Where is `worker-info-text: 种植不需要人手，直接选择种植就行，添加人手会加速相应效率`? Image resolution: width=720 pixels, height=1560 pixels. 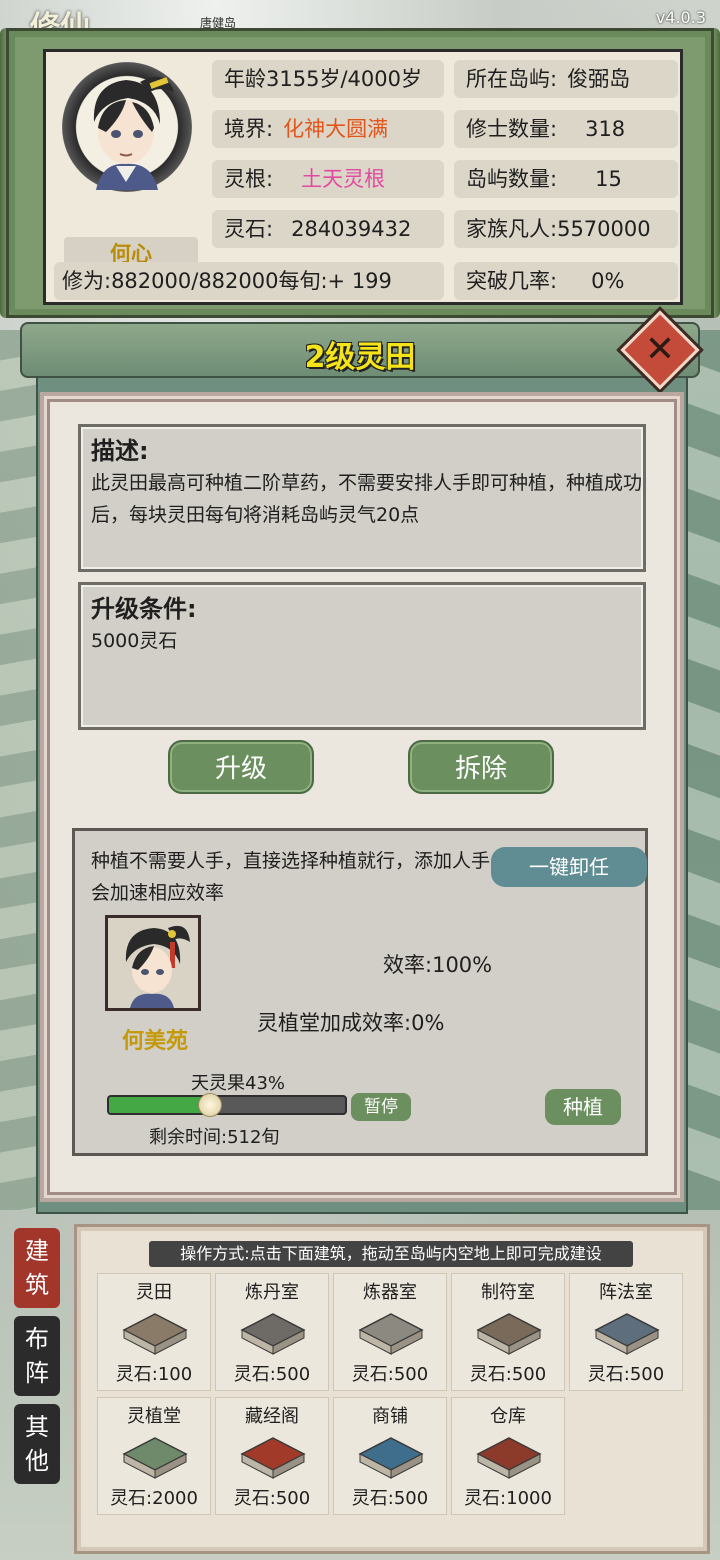 worker-info-text: 种植不需要人手，直接选择种植就行，添加人手会加速相应效率 is located at coordinates (291, 877).